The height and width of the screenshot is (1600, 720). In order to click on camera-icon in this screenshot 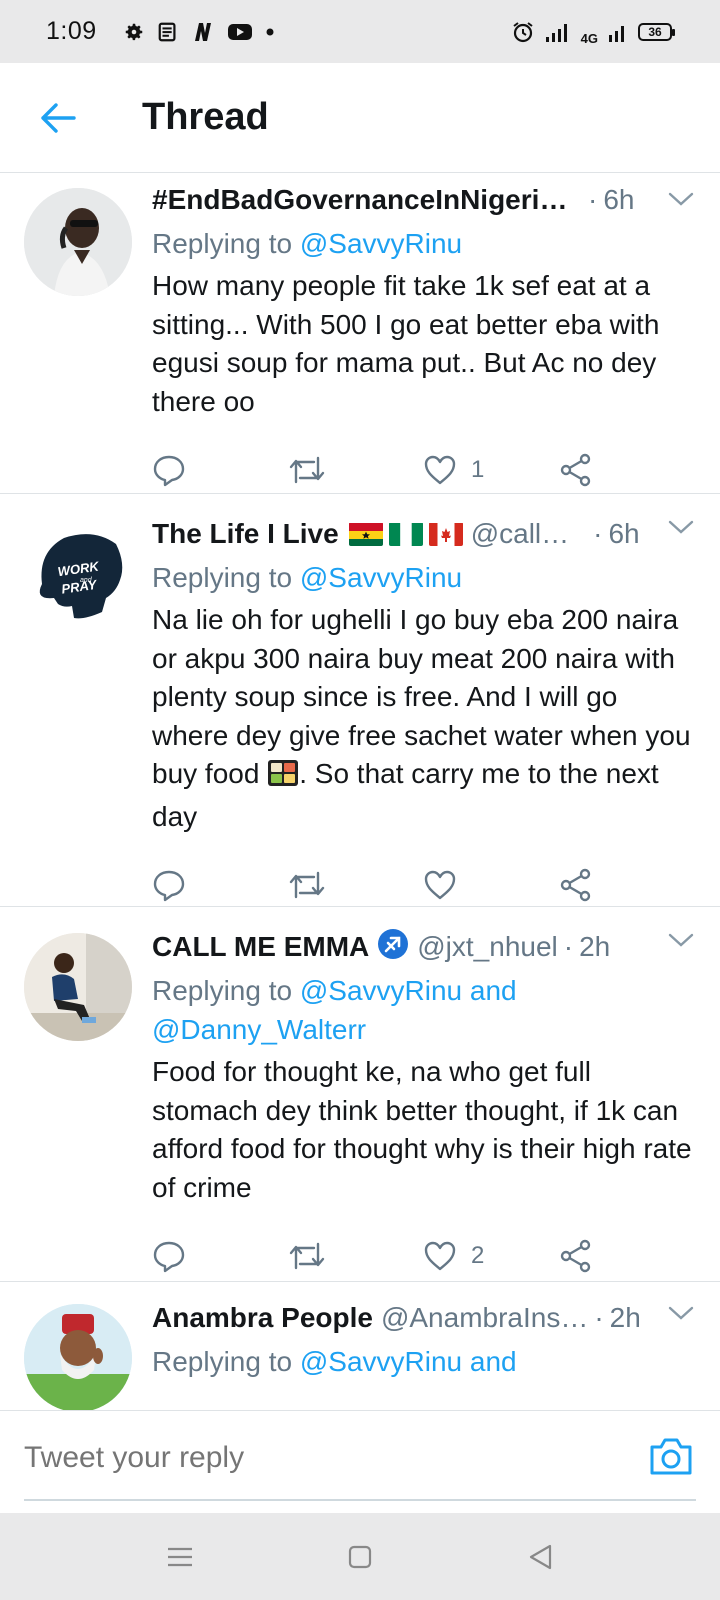, I will do `click(671, 1456)`.